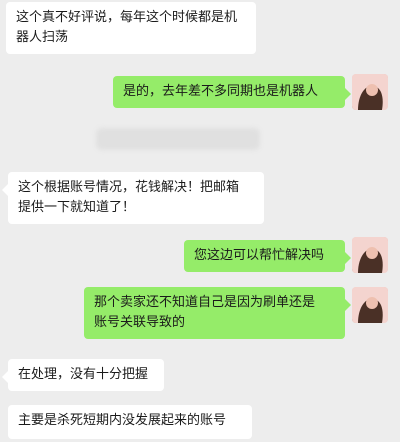 This screenshot has height=442, width=400. What do you see at coordinates (217, 313) in the screenshot?
I see `message-outgoing: 那个卖家还不知道自己是因为刷单还是 账号关联导致的` at bounding box center [217, 313].